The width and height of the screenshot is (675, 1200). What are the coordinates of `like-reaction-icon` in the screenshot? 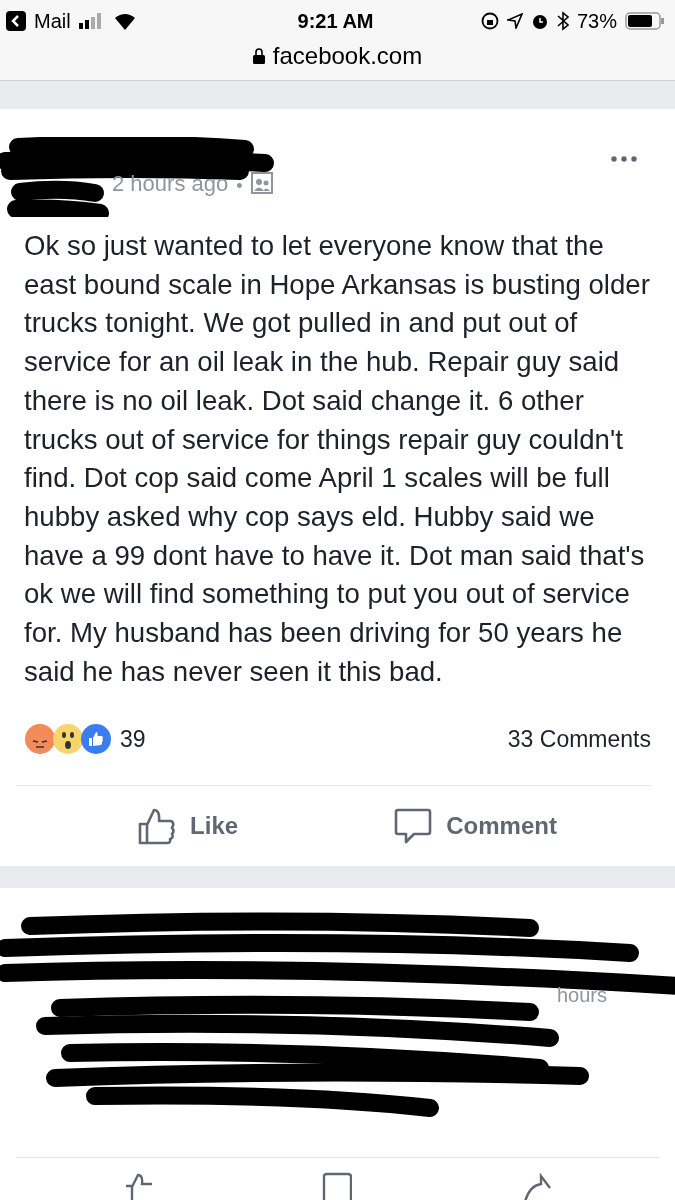 It's located at (96, 739).